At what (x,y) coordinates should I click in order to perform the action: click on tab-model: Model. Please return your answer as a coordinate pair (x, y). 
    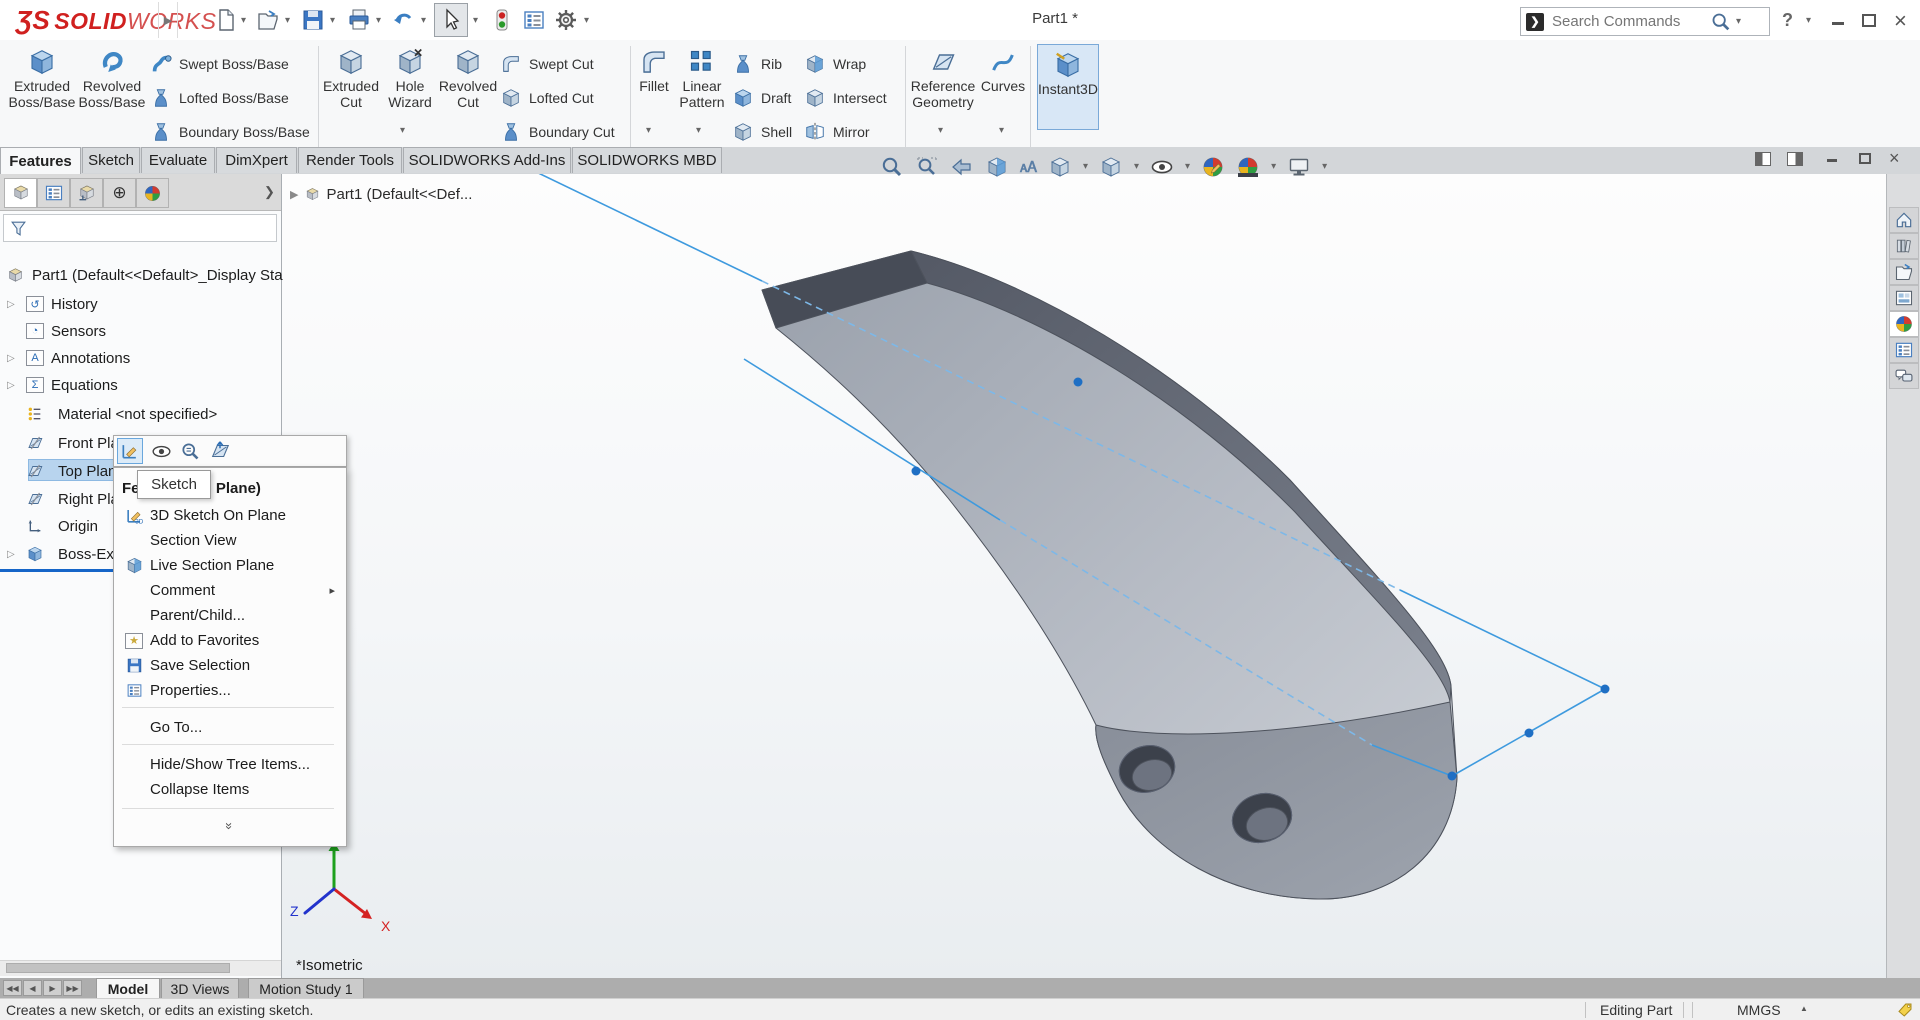
    Looking at the image, I should click on (128, 988).